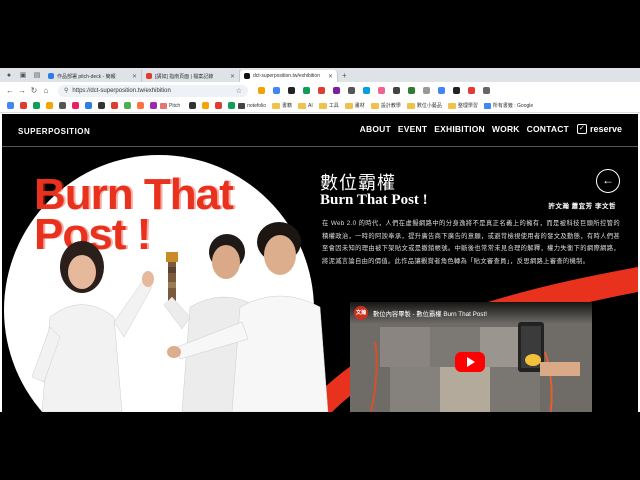 The height and width of the screenshot is (480, 640). I want to click on bookmark-folder-design: 設計教學, so click(385, 105).